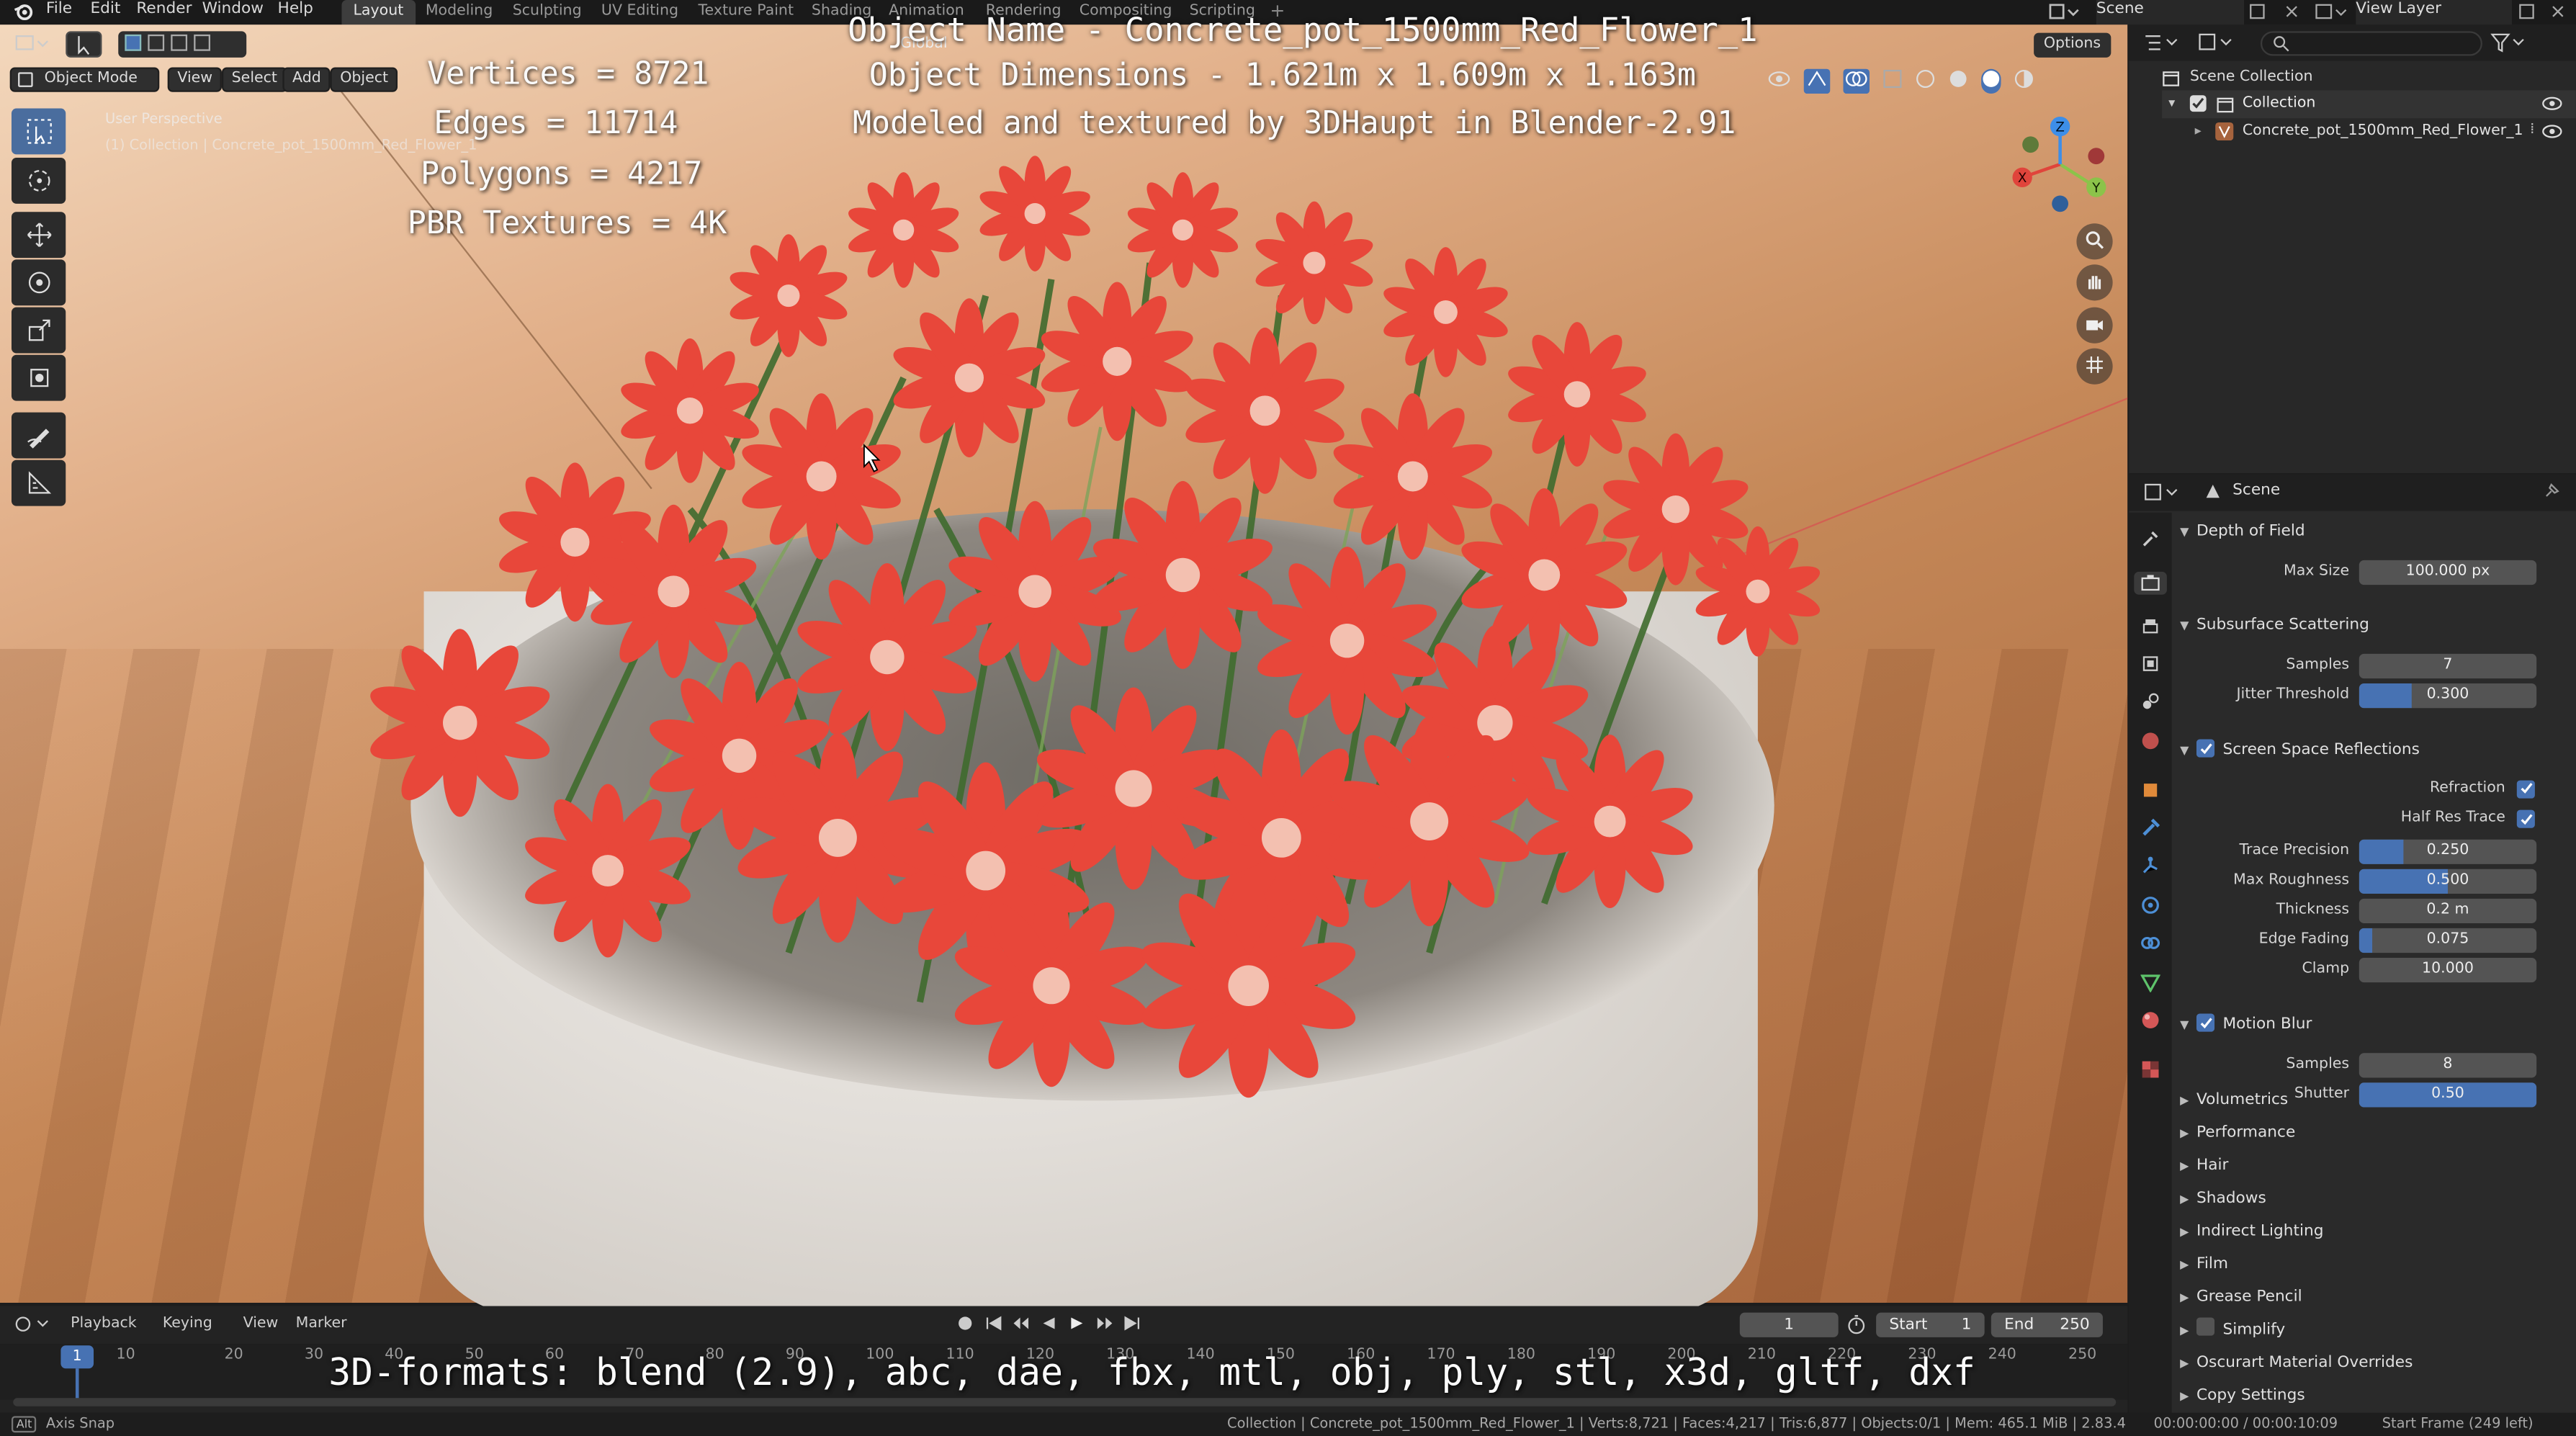 This screenshot has width=2576, height=1436. Describe the element at coordinates (965, 1325) in the screenshot. I see `record-icon` at that location.